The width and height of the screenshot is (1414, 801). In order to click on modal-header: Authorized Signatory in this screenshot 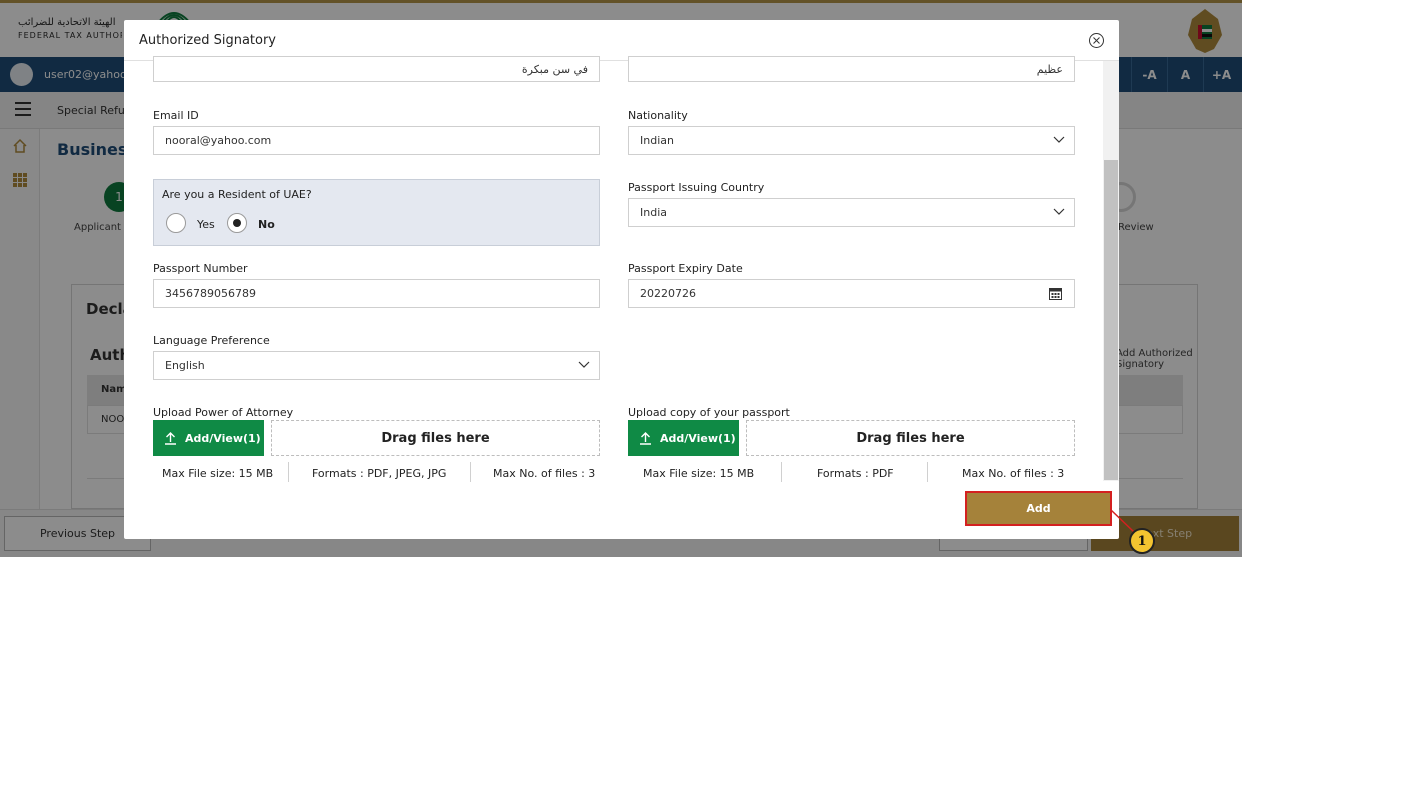, I will do `click(621, 40)`.